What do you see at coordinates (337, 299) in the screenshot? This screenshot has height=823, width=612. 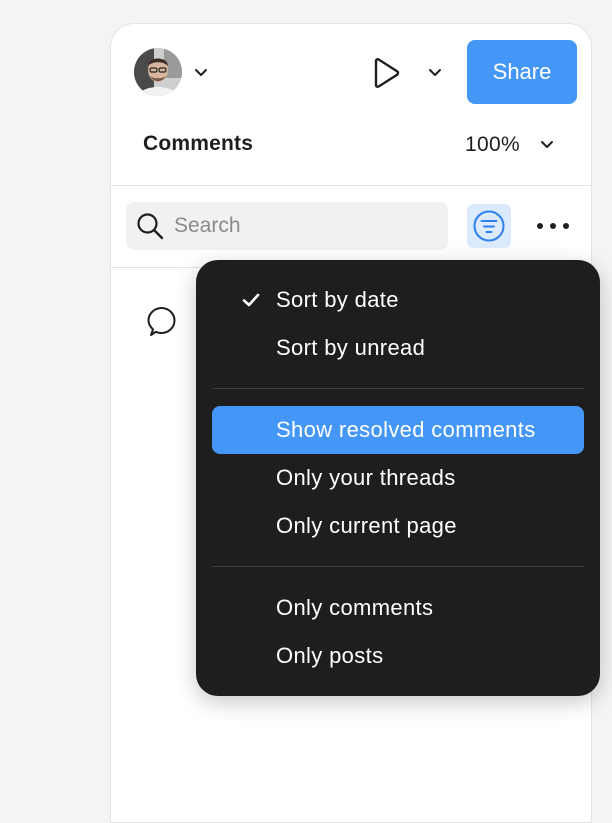 I see `menu-item-label: Sort by date` at bounding box center [337, 299].